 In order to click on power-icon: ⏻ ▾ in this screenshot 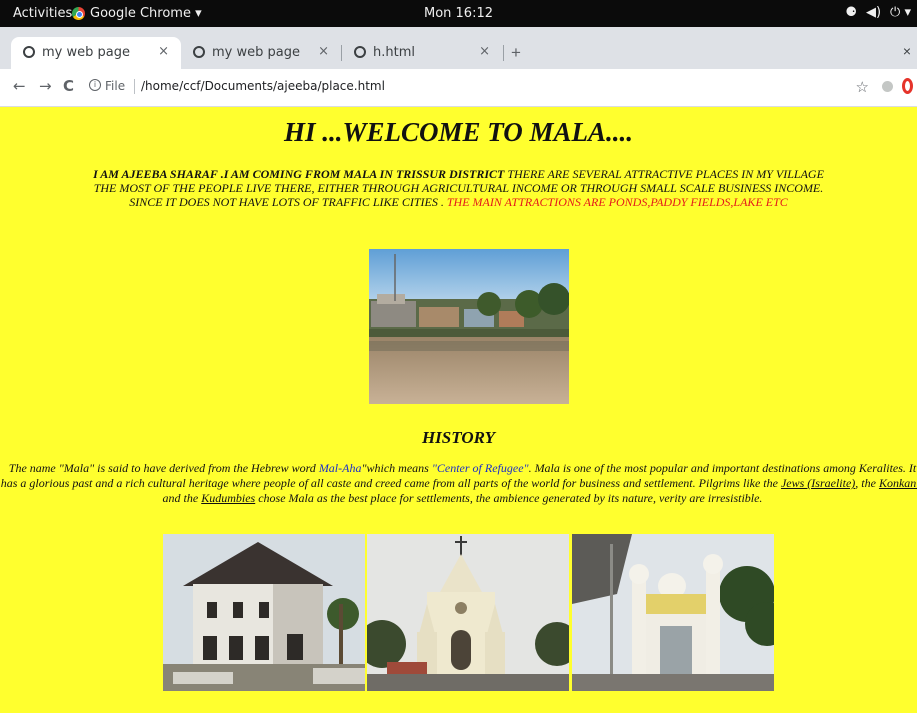, I will do `click(900, 12)`.